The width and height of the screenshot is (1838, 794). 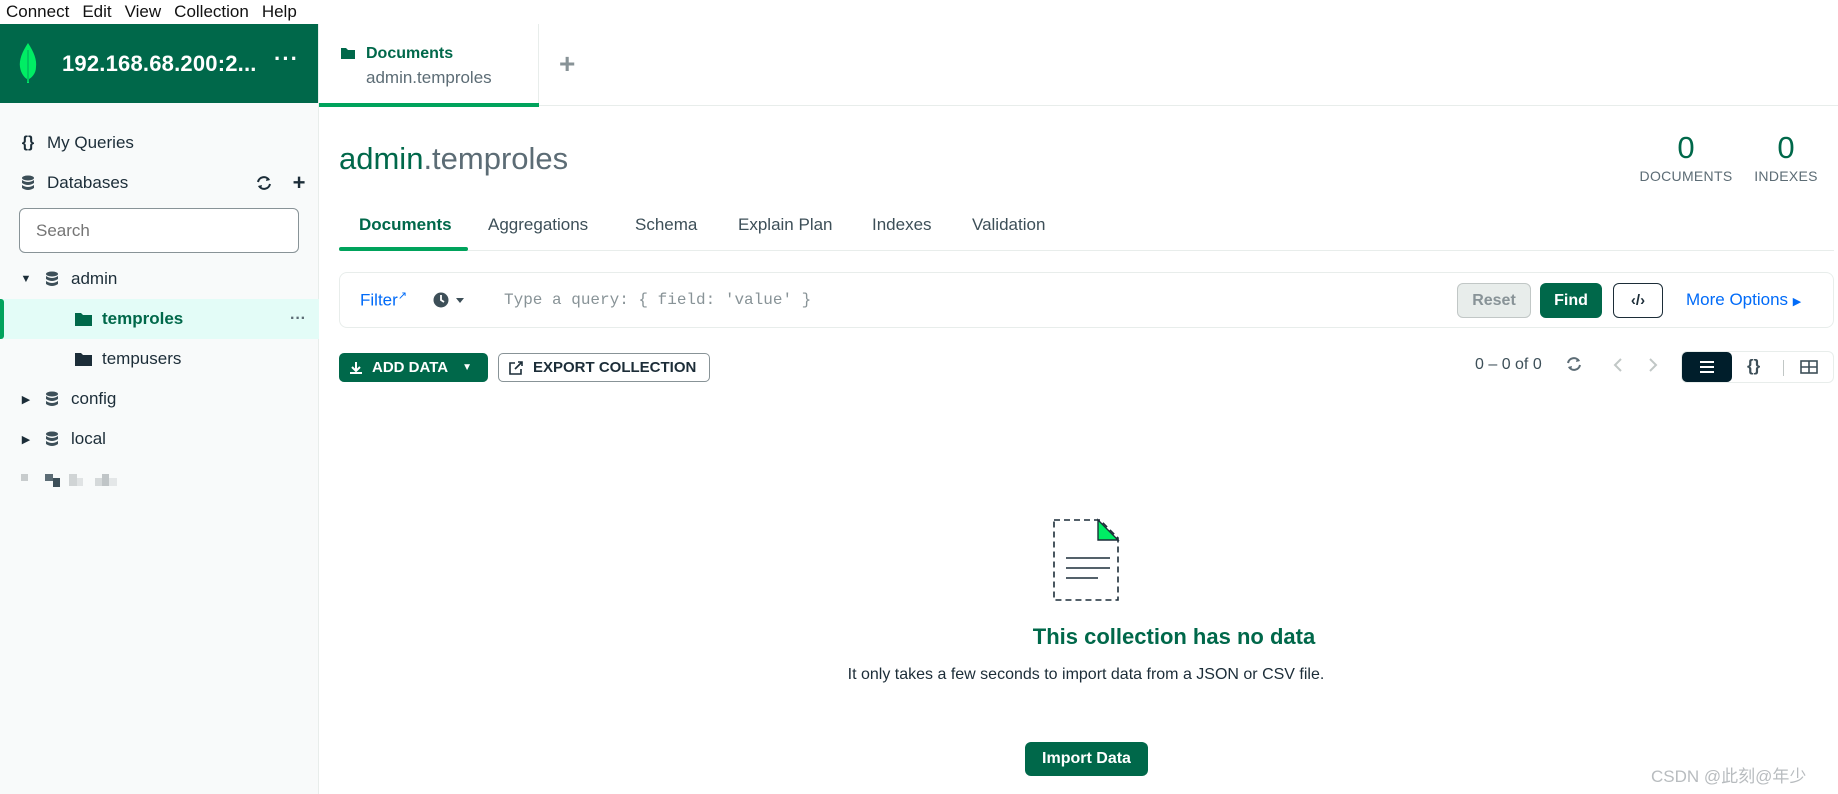 I want to click on page-title: admin.temproles, so click(x=453, y=159).